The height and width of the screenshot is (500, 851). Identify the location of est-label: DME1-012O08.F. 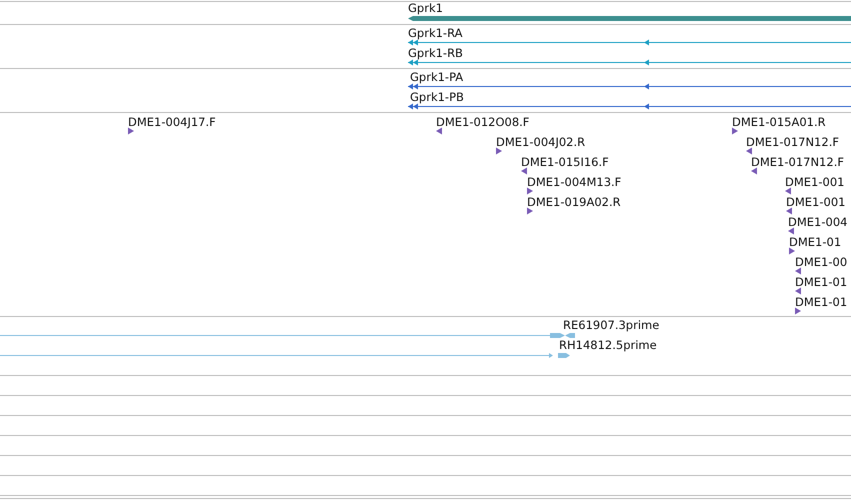
(483, 122).